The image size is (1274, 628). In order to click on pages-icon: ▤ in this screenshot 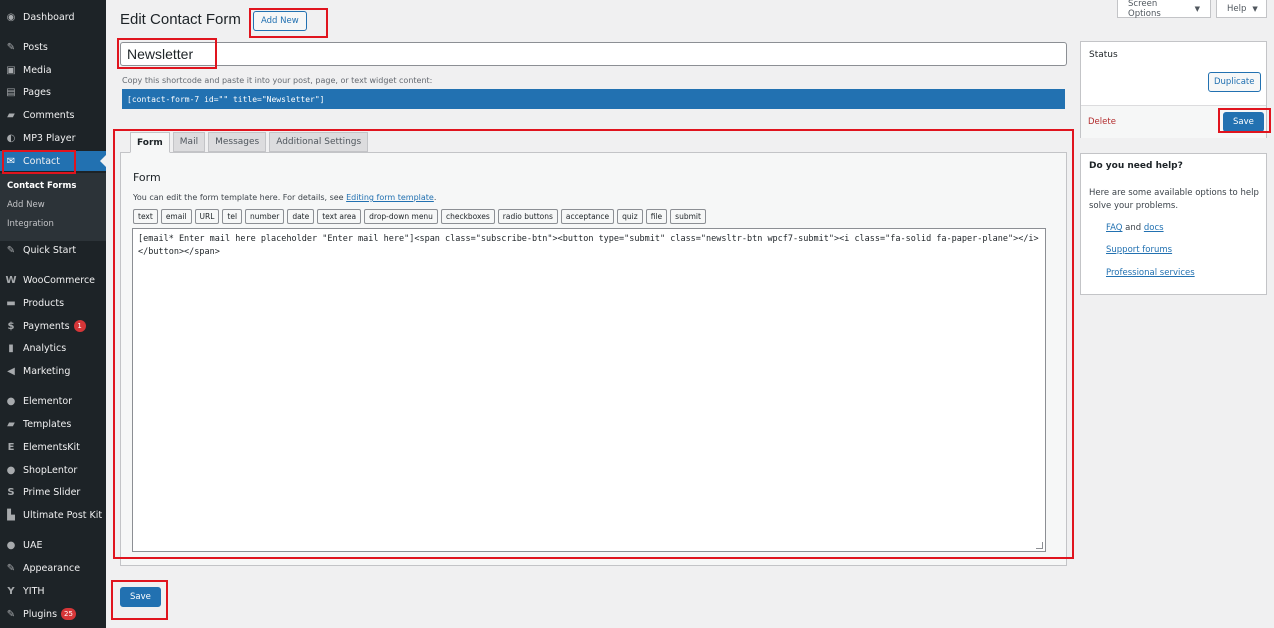, I will do `click(11, 92)`.